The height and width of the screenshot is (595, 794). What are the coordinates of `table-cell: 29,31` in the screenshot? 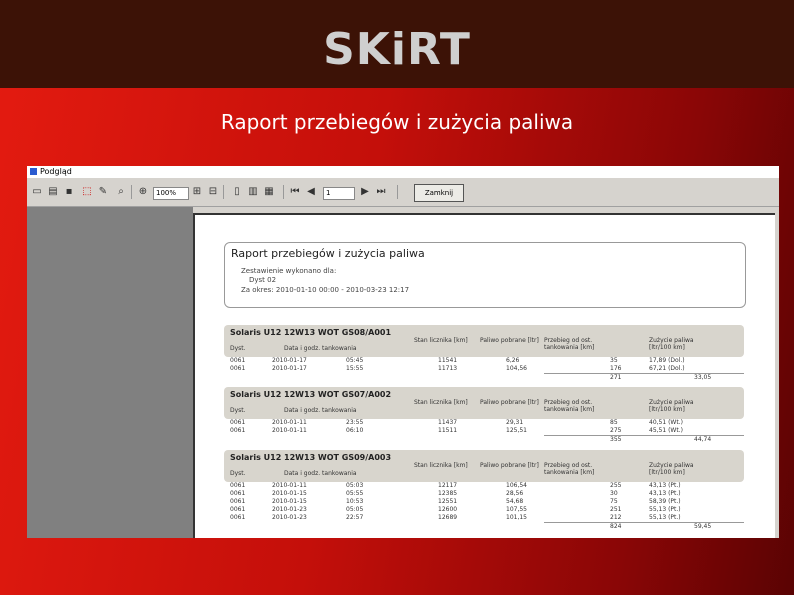 It's located at (515, 422).